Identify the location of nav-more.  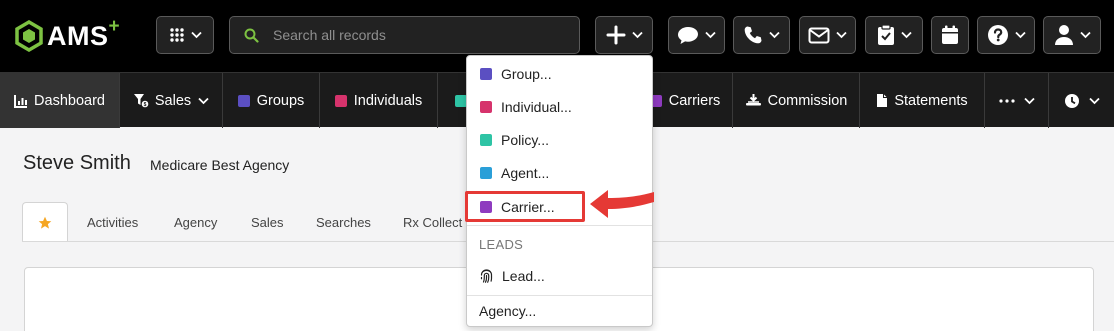
(1017, 100).